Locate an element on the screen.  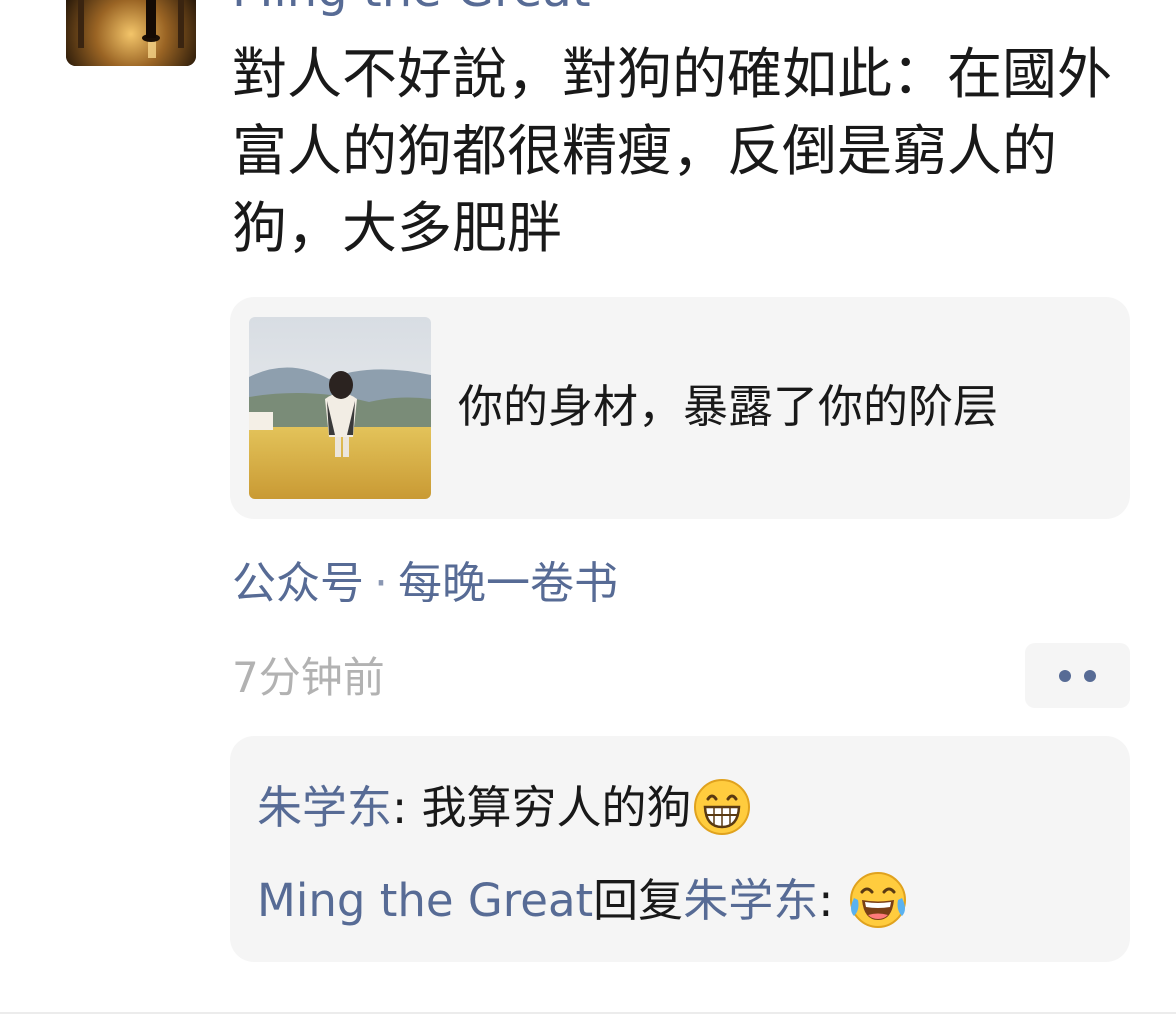
post-timestamp: 7分钟前 is located at coordinates (308, 677).